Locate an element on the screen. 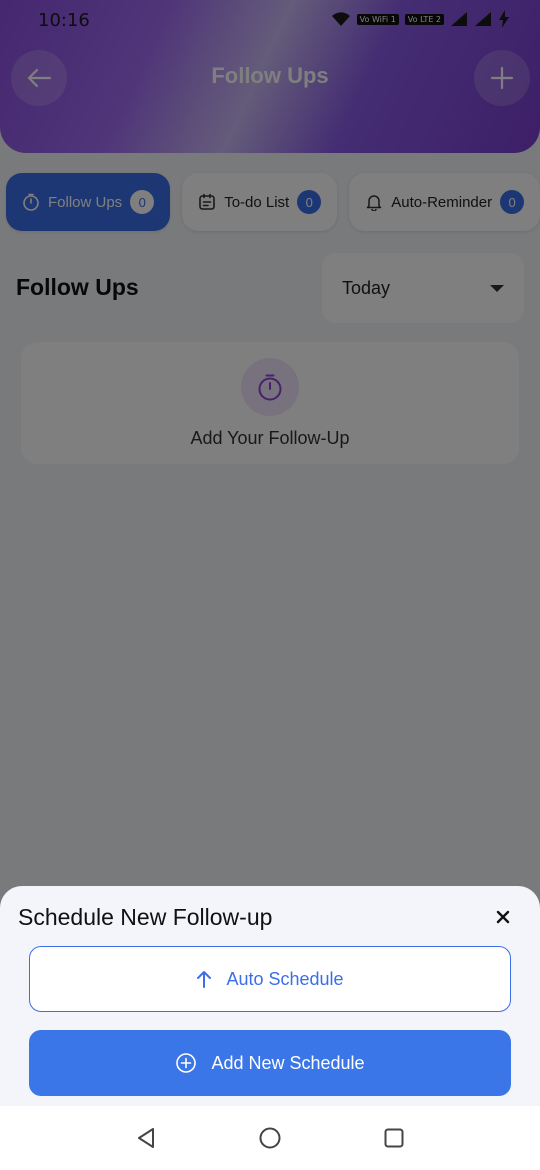 This screenshot has height=1170, width=540. auto-schedule-label: Auto Schedule is located at coordinates (285, 978).